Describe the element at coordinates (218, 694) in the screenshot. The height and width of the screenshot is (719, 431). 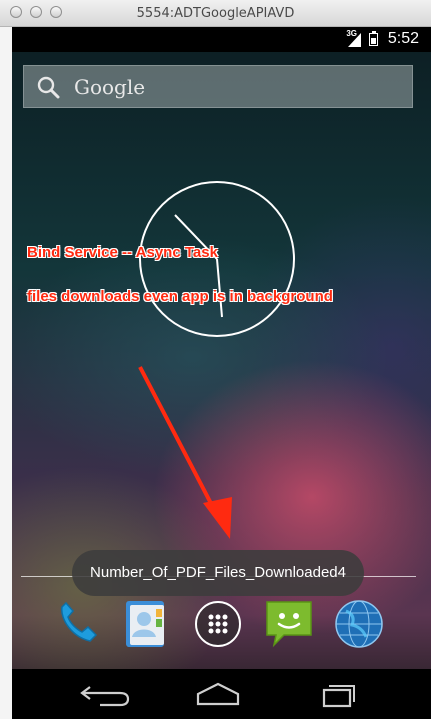
I see `home-icon` at that location.